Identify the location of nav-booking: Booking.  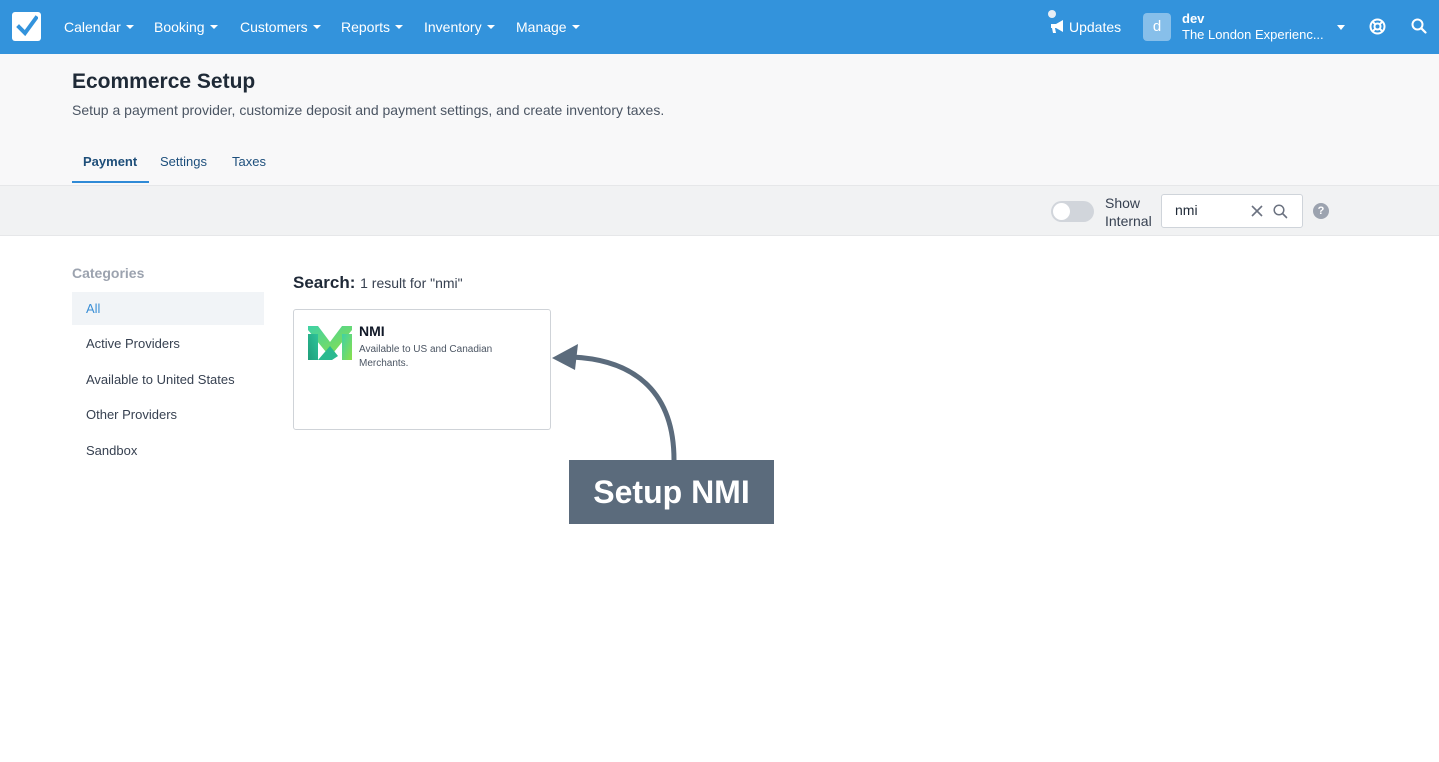
(186, 27).